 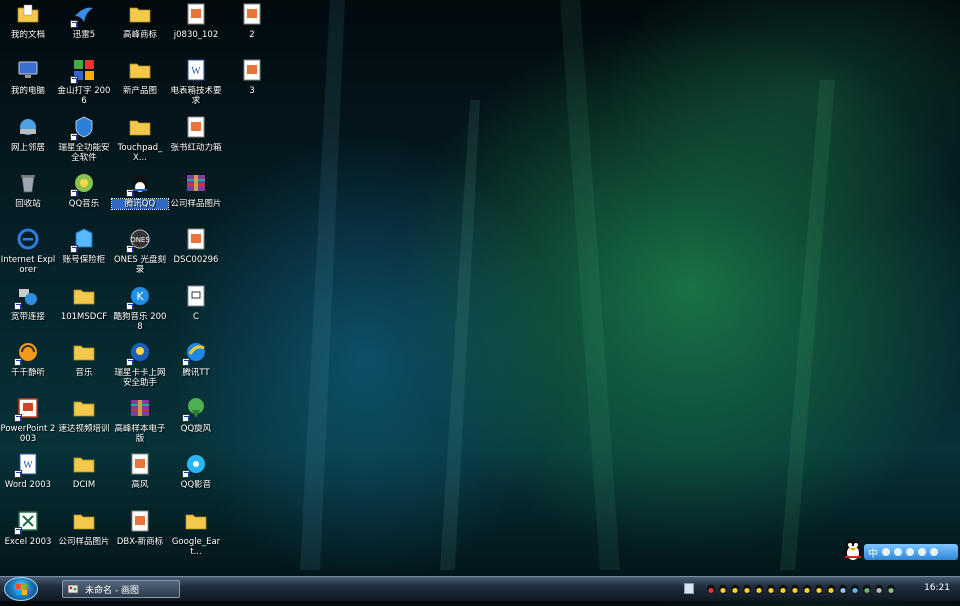 I want to click on desktop-icon: QQ旋风, so click(x=196, y=415).